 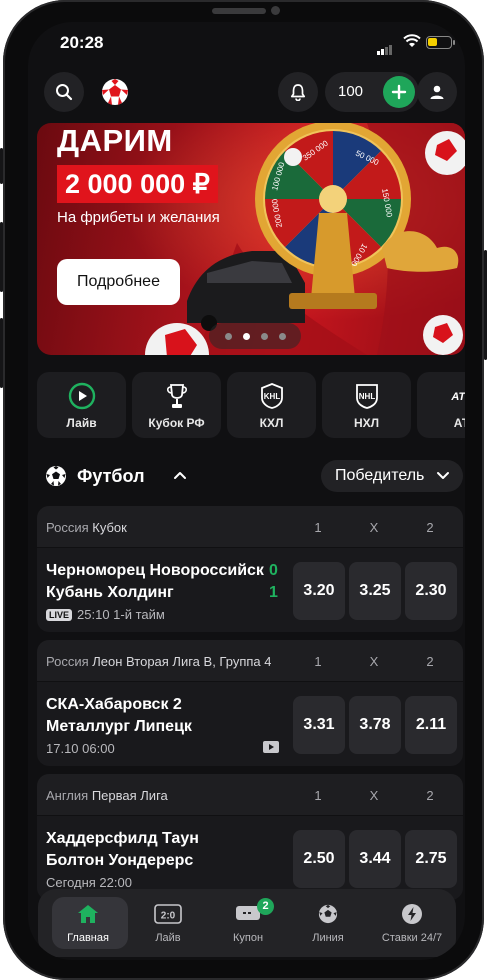 I want to click on video-stream-icon, so click(x=271, y=747).